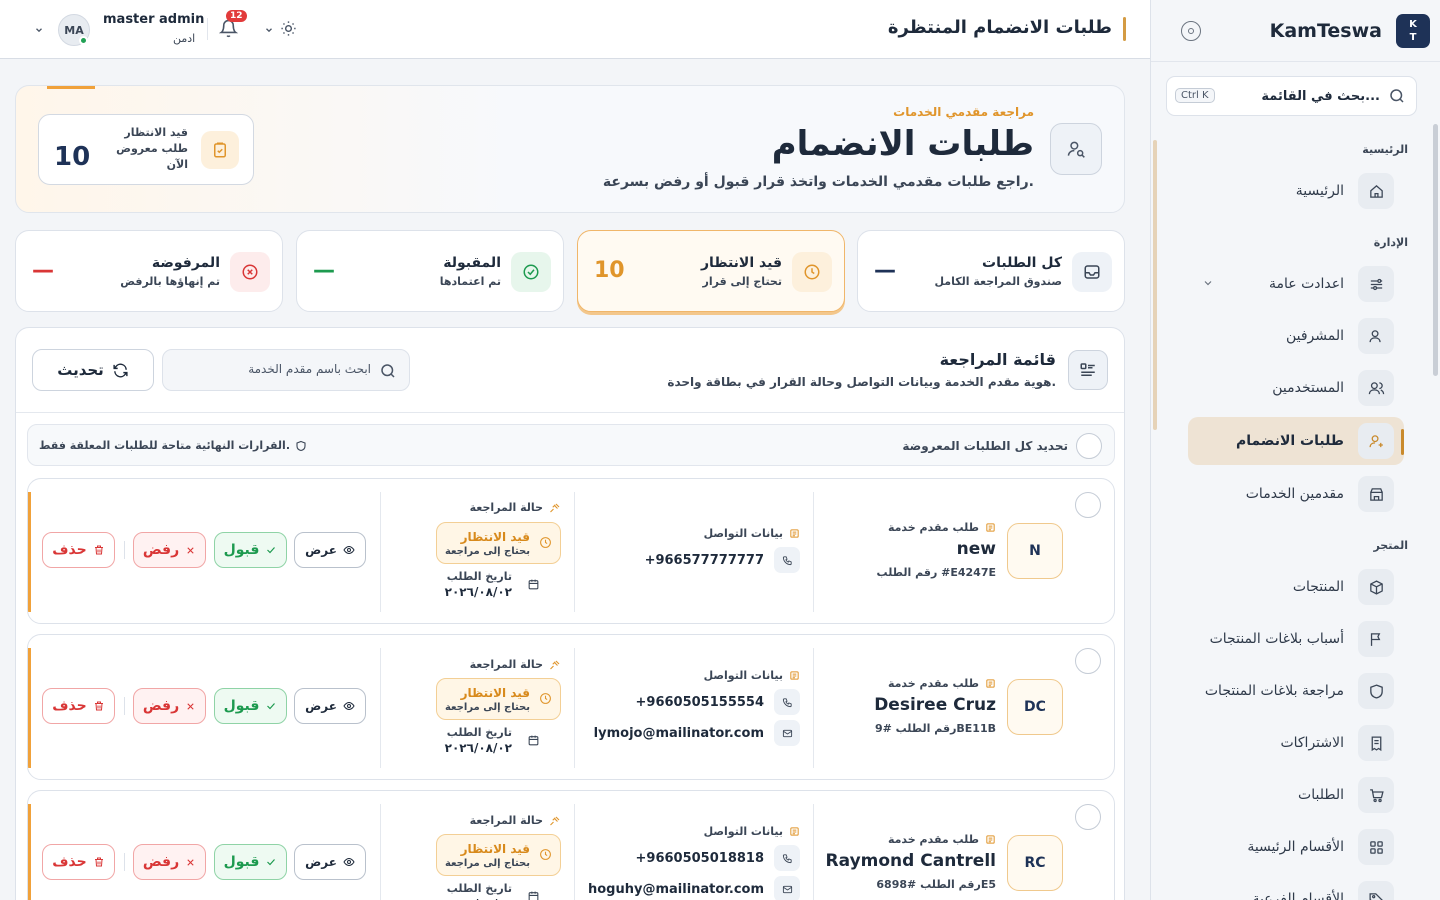 This screenshot has width=1440, height=900. I want to click on logo-letter-bottom: T, so click(1413, 37).